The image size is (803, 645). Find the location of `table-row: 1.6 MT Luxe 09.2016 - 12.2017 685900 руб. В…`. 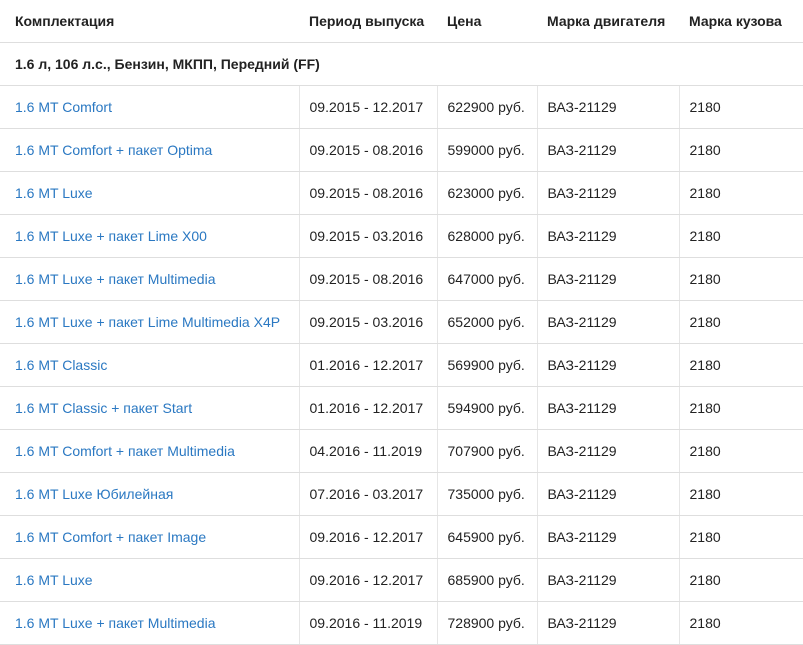

table-row: 1.6 MT Luxe 09.2016 - 12.2017 685900 руб. В… is located at coordinates (401, 580).